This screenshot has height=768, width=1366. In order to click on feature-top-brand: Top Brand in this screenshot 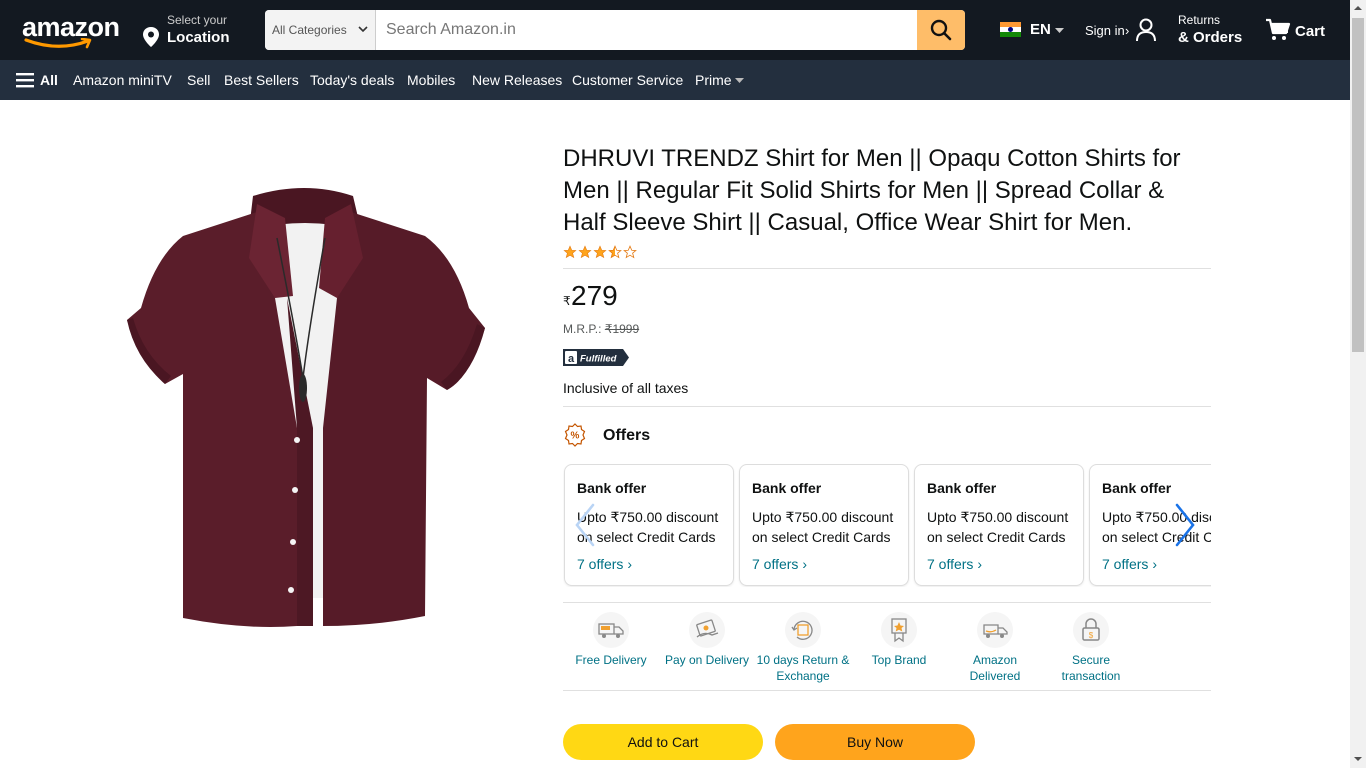, I will do `click(899, 650)`.